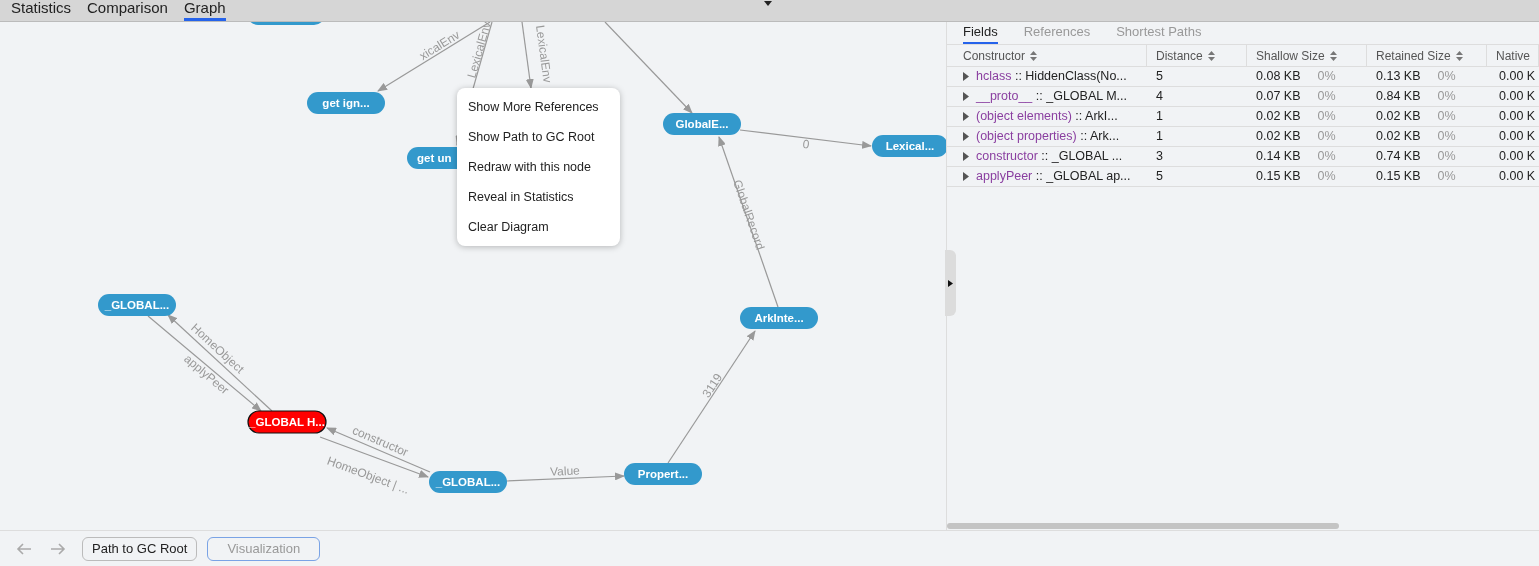 This screenshot has height=566, width=1539. Describe the element at coordinates (538, 197) in the screenshot. I see `menu-item: Reveal in Statistics` at that location.